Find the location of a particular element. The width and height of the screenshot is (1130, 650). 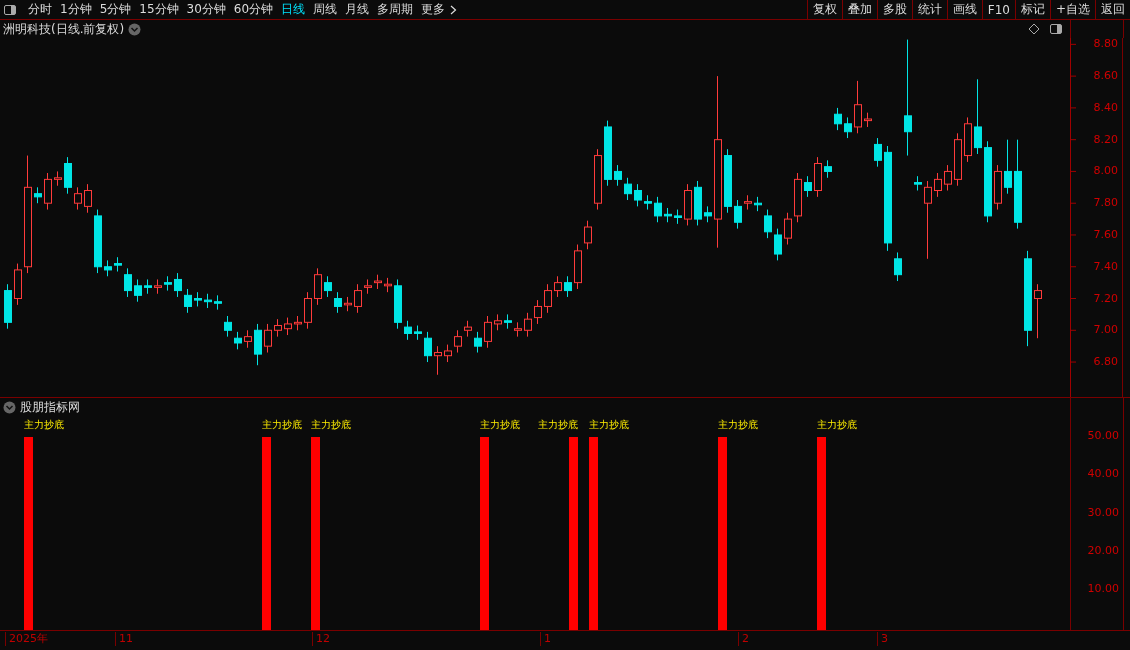

indicator-tick-label: 30.00 is located at coordinates (1103, 512).